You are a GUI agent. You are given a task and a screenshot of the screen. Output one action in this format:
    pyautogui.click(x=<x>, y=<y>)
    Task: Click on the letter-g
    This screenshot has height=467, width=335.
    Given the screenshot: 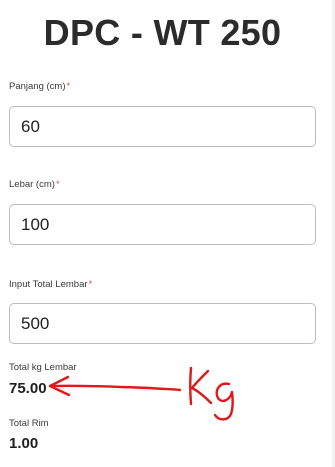 What is the action you would take?
    pyautogui.click(x=223, y=401)
    